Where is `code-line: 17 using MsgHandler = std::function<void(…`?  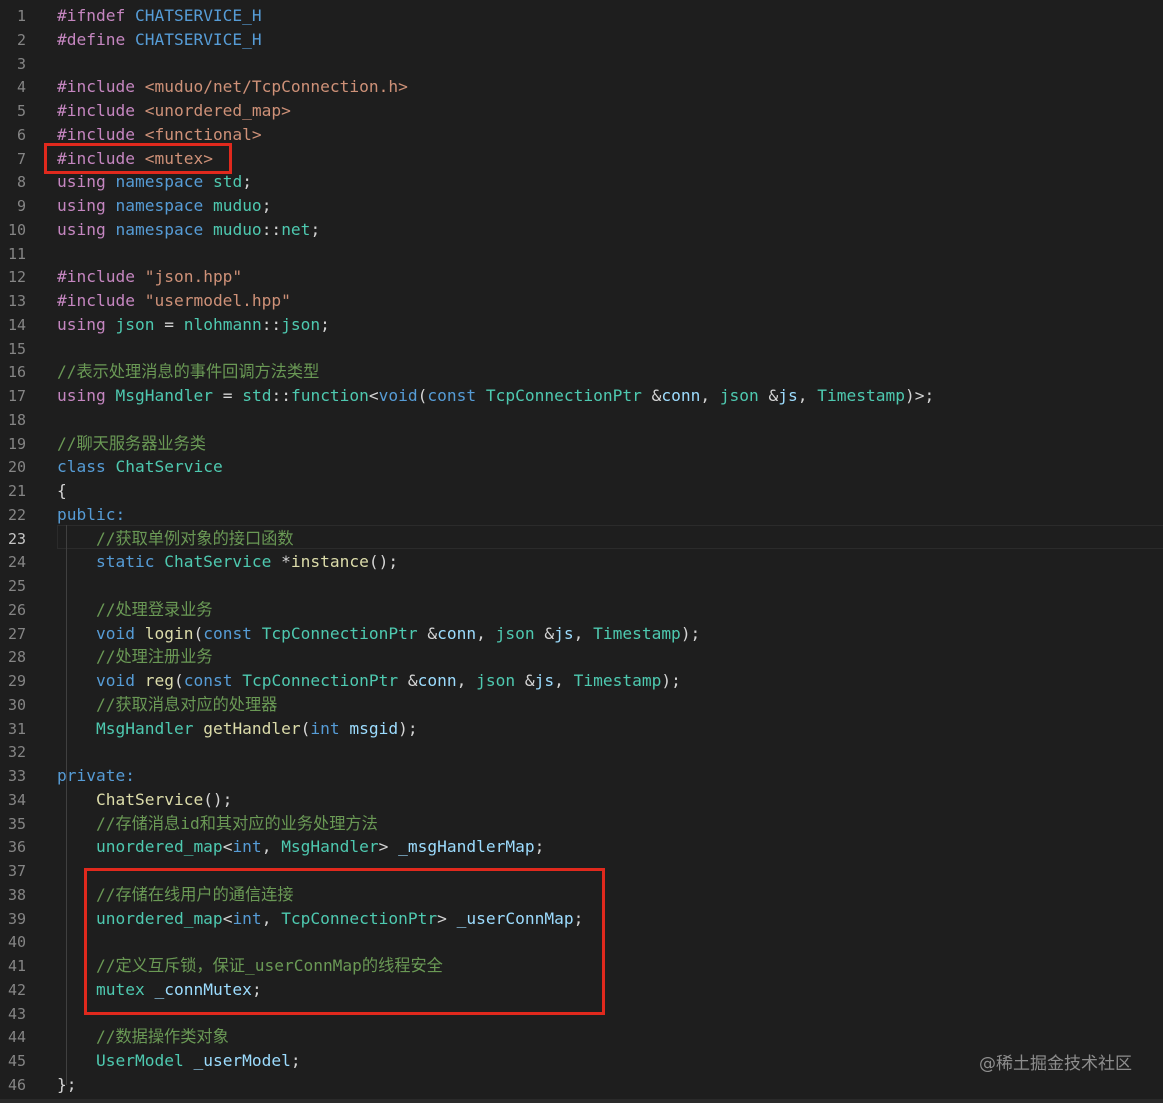
code-line: 17 using MsgHandler = std::function<void(… is located at coordinates (581, 394).